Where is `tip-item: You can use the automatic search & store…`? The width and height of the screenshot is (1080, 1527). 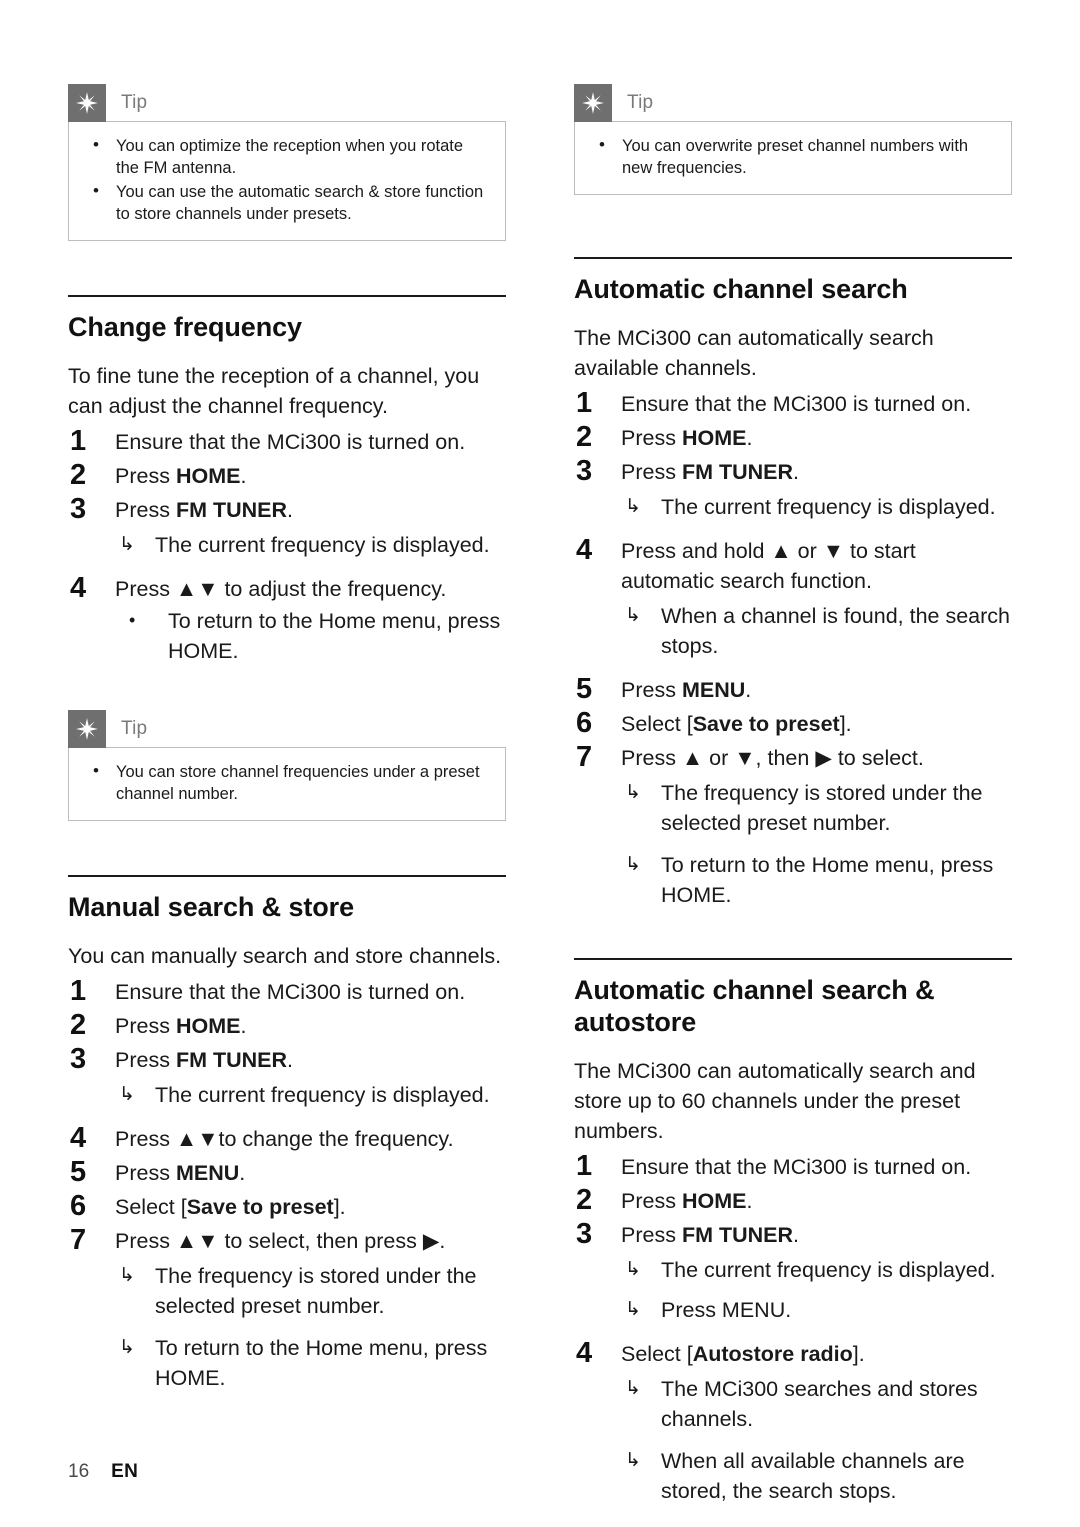
tip-item: You can use the automatic search & store… is located at coordinates (287, 202).